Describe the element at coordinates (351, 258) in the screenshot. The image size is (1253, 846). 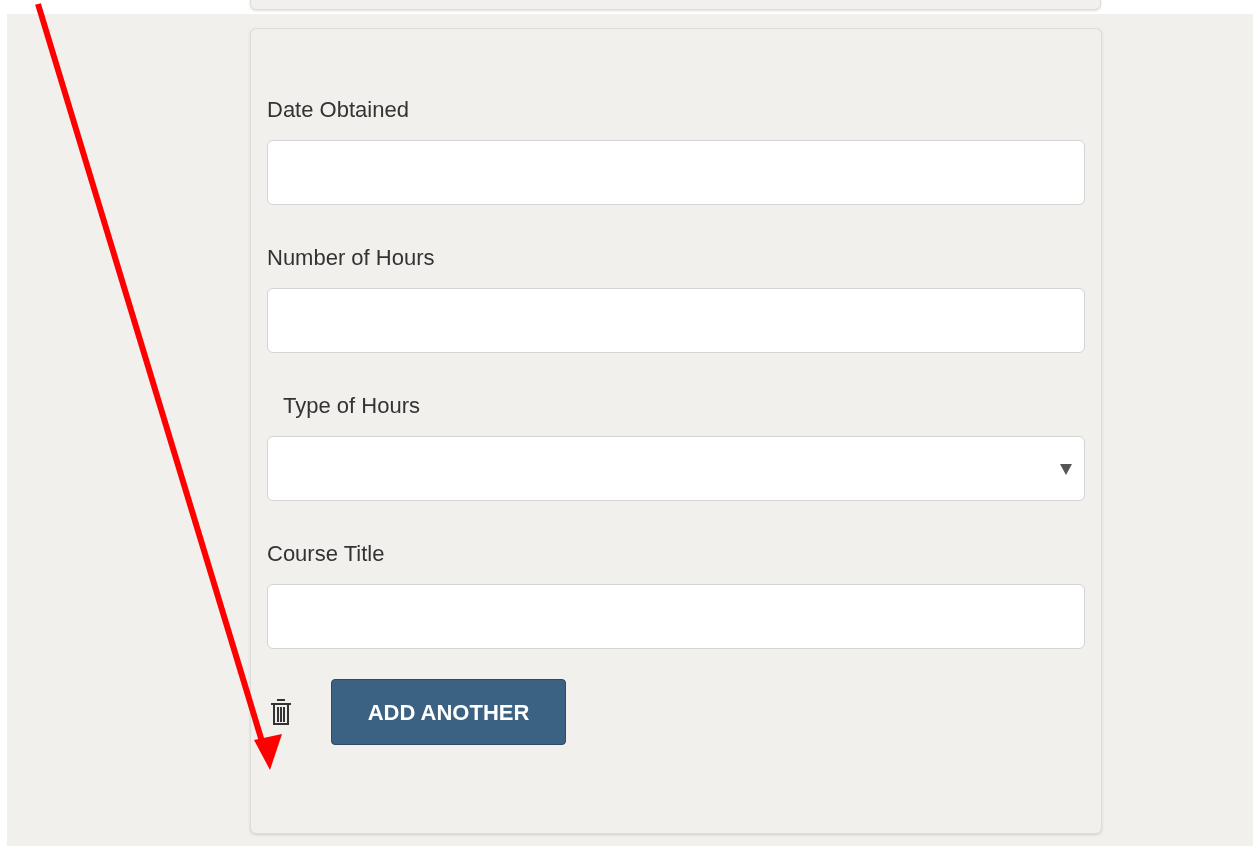
I see `field-label: Number of Hours` at that location.